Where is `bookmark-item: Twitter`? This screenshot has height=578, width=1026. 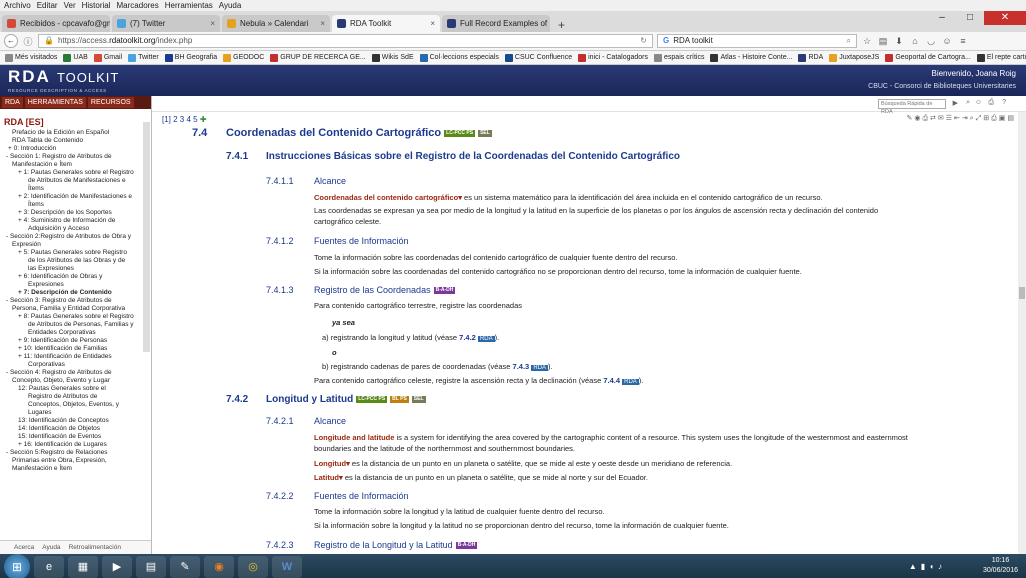
bookmark-item: Twitter is located at coordinates (143, 57).